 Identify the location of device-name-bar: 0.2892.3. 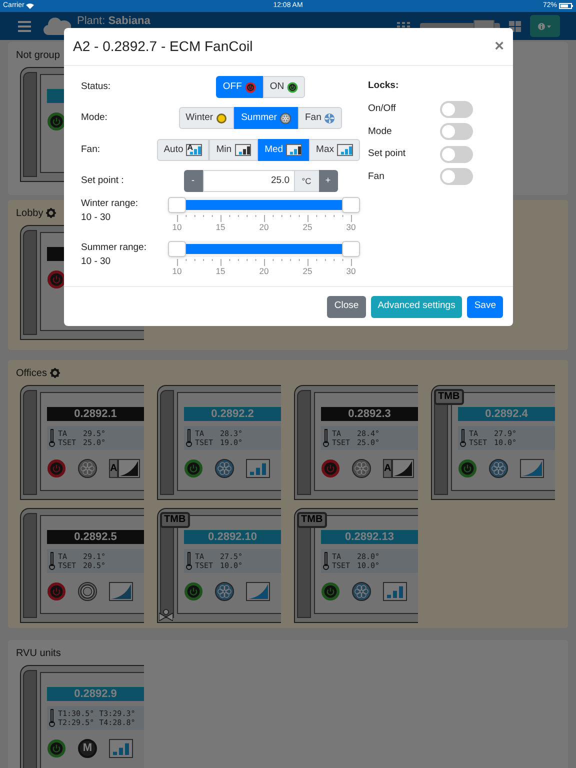
(369, 414).